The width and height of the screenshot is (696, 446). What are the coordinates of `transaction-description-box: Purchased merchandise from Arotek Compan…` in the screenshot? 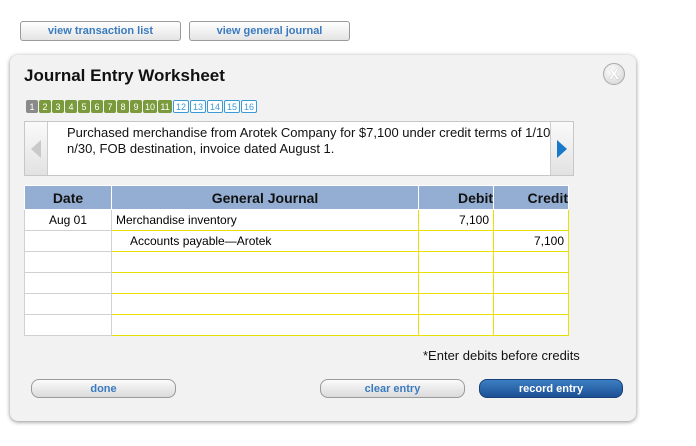 It's located at (299, 148).